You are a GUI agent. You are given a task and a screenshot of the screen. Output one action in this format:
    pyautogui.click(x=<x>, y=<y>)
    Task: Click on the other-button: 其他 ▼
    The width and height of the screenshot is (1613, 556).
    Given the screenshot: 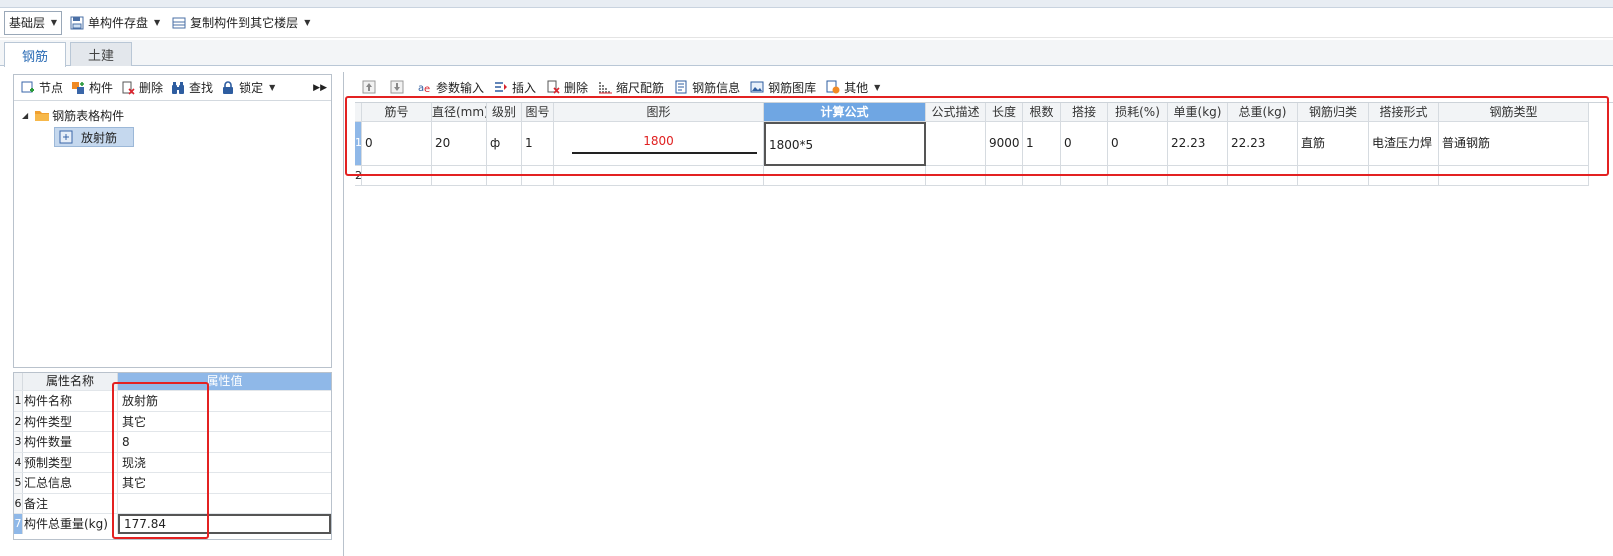 What is the action you would take?
    pyautogui.click(x=854, y=87)
    